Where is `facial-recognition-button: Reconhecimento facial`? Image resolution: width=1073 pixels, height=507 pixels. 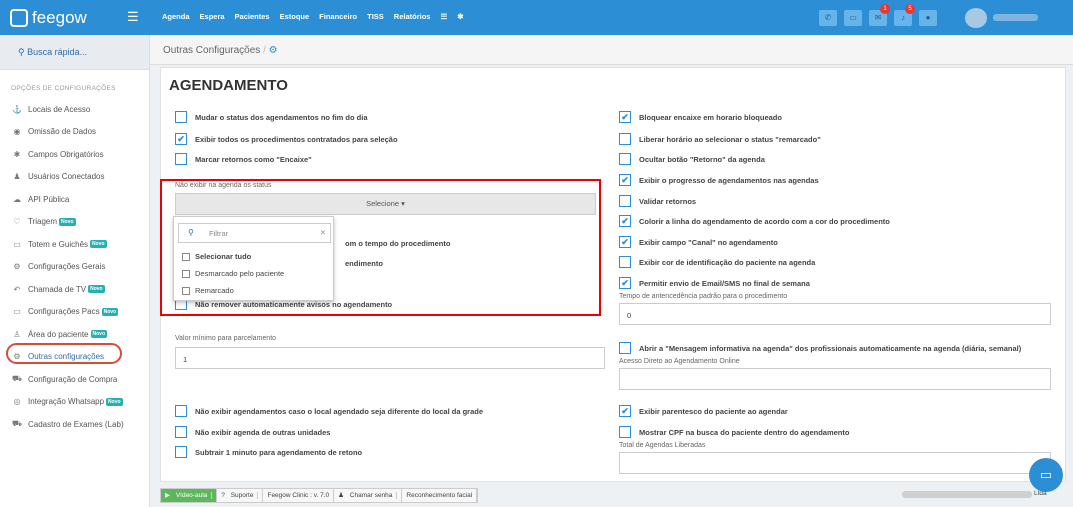
facial-recognition-button: Reconhecimento facial is located at coordinates (440, 495).